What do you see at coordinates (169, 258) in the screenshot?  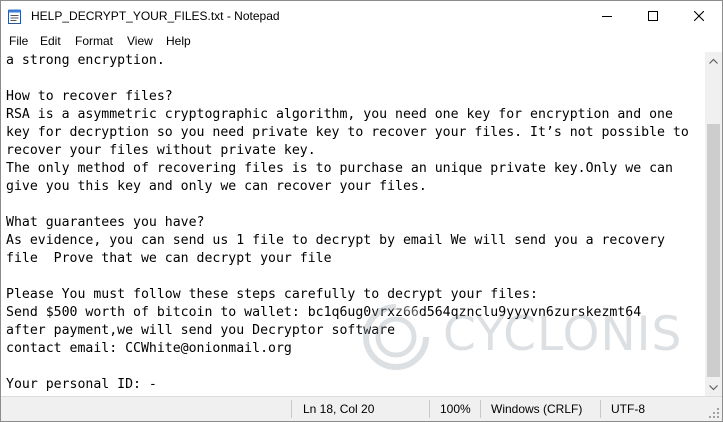 I see `text-line: file Prove that we can decrypt your file` at bounding box center [169, 258].